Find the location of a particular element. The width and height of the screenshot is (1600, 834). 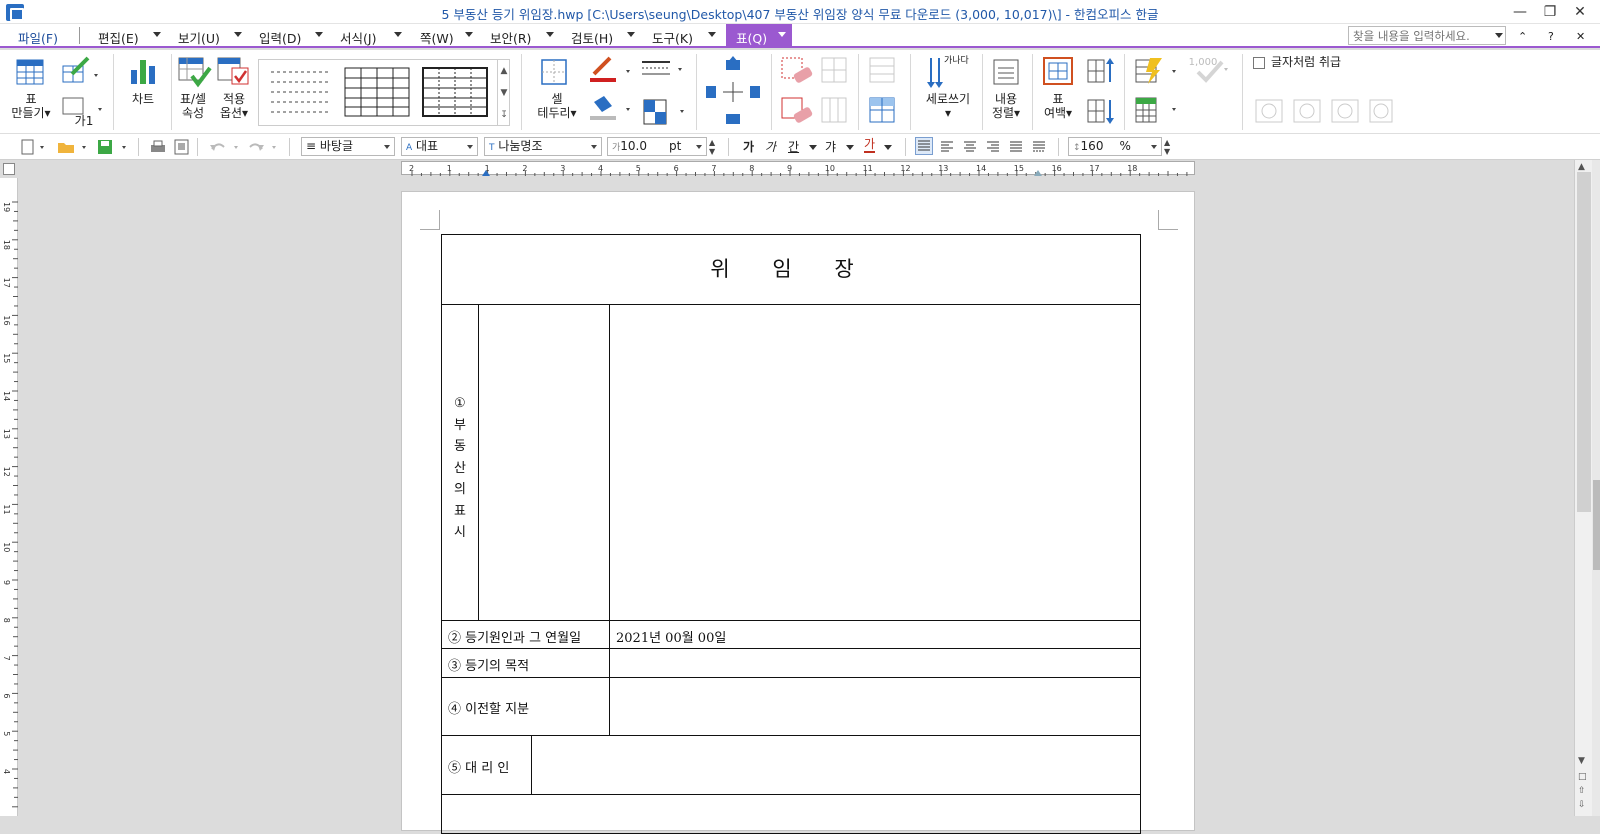

align-right-icon is located at coordinates (993, 148).